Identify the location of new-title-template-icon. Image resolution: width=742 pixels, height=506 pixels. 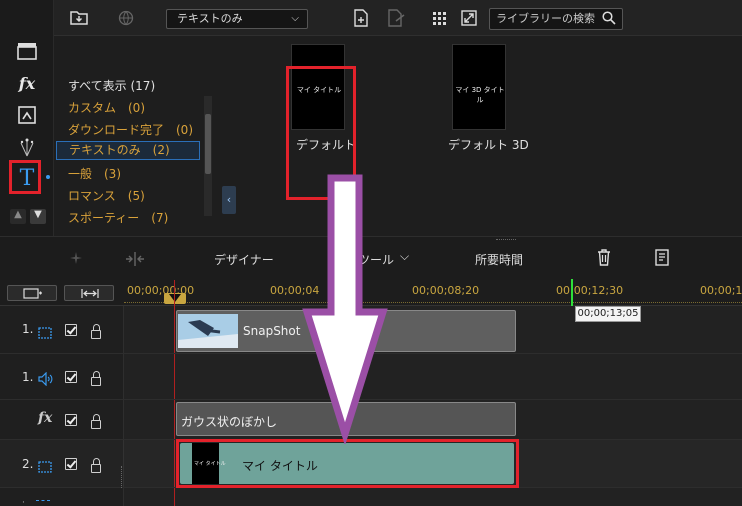
(361, 20).